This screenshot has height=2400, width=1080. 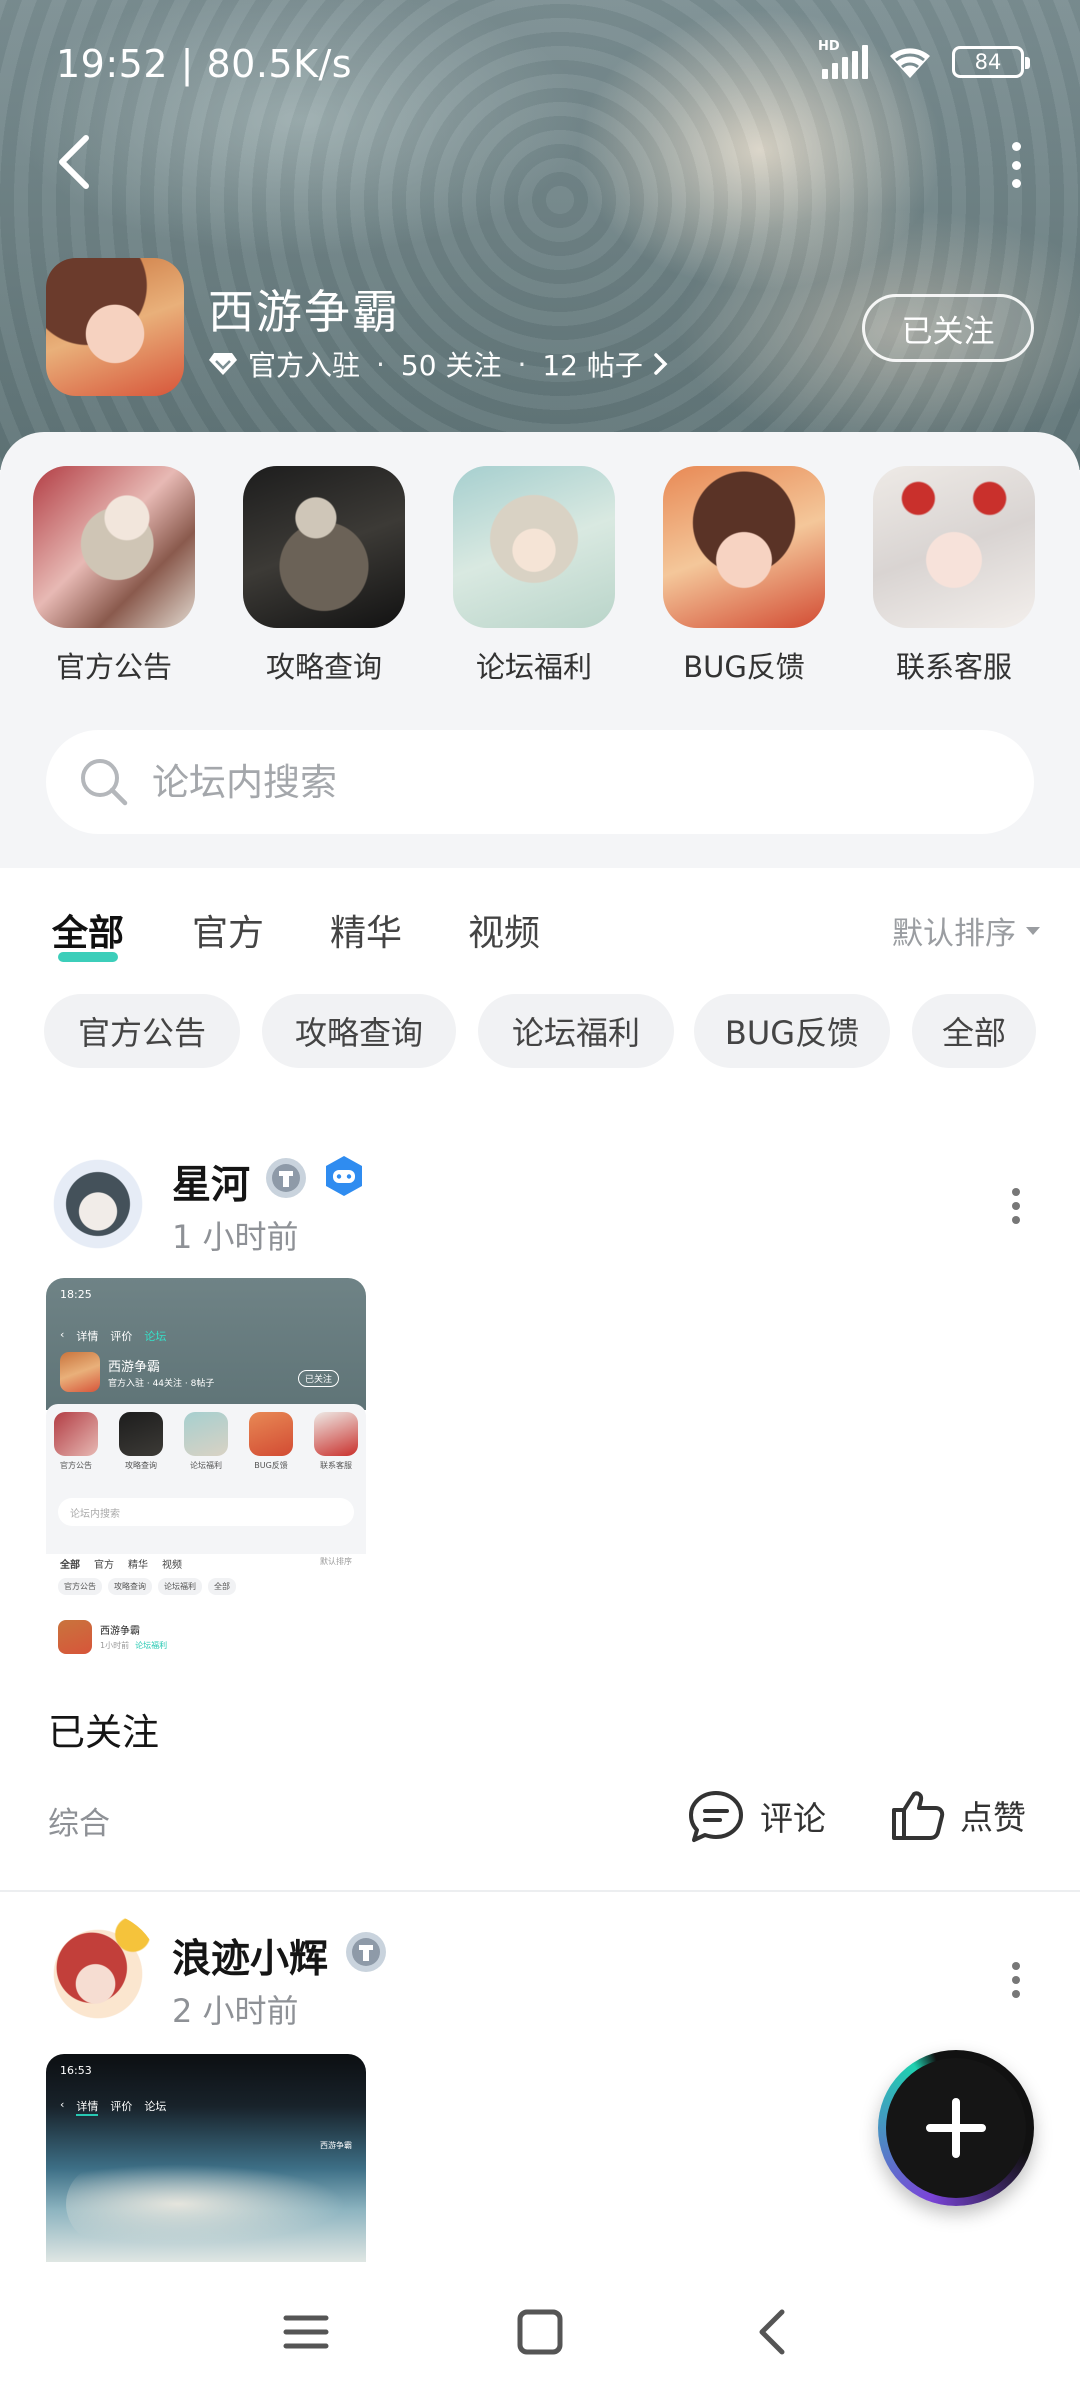 What do you see at coordinates (271, 1441) in the screenshot?
I see `thumb-entry: BUG反馈` at bounding box center [271, 1441].